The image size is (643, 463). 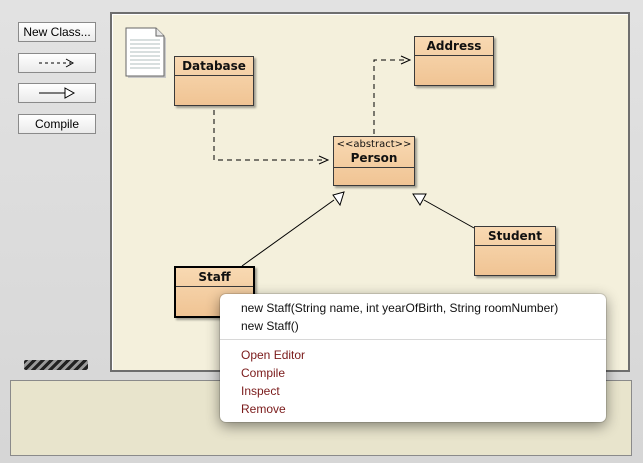 I want to click on menu-separator, so click(x=413, y=339).